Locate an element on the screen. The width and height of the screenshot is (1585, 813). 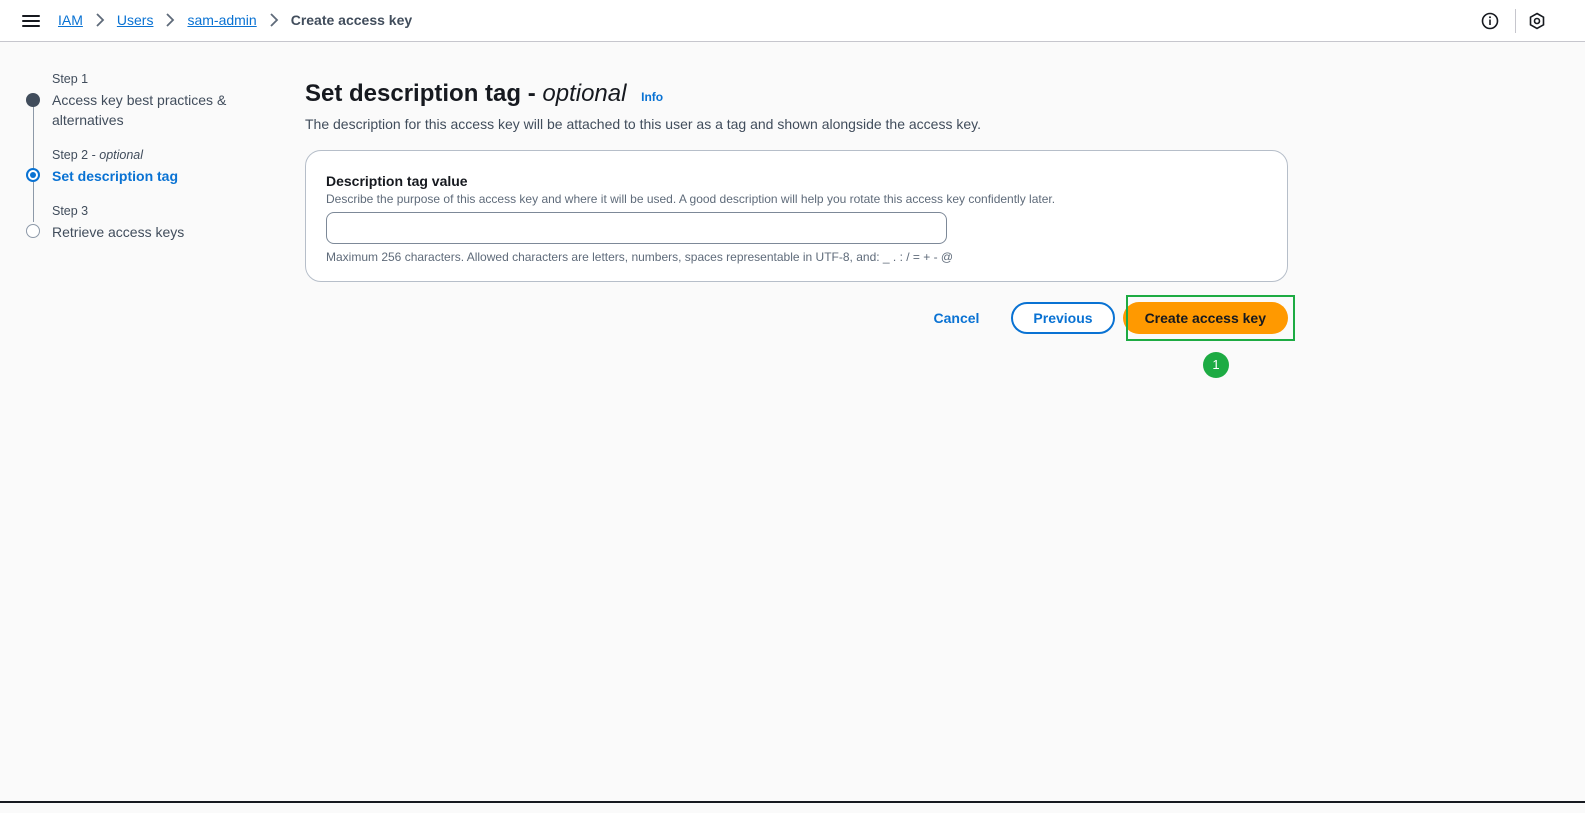
step-pending-icon is located at coordinates (33, 231).